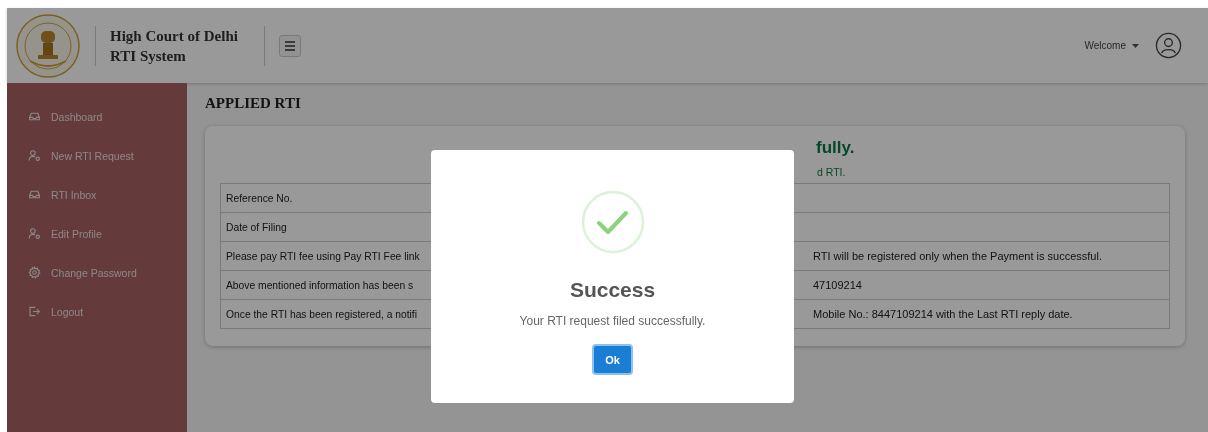 The image size is (1208, 432). What do you see at coordinates (319, 285) in the screenshot?
I see `table-cell-text: Above mentioned information has been s` at bounding box center [319, 285].